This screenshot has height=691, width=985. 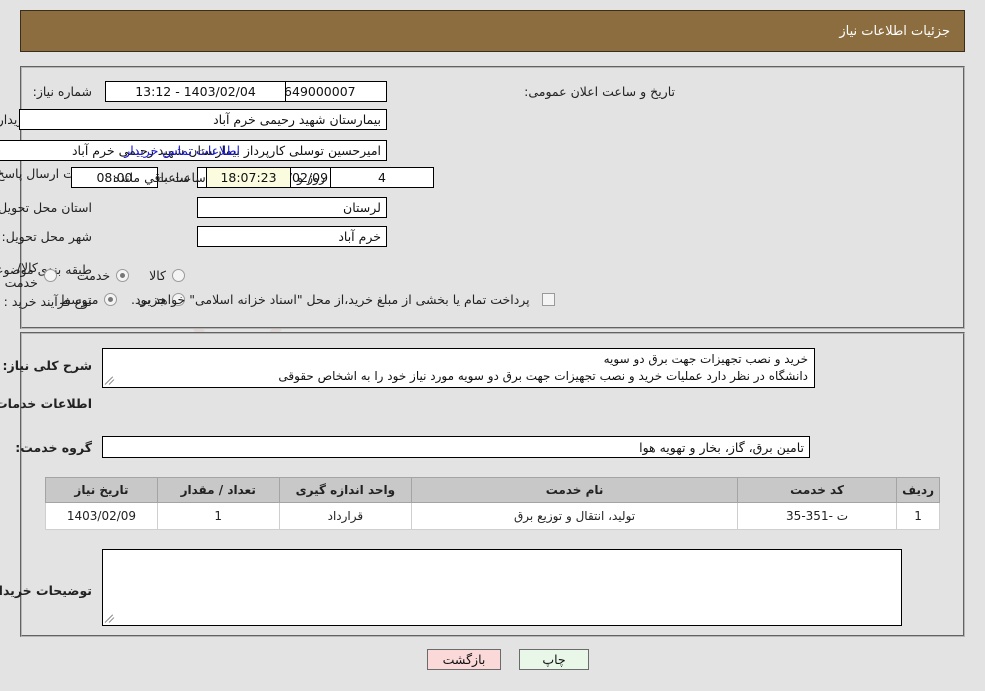 What do you see at coordinates (101, 516) in the screenshot?
I see `cell-need-date: 1403/02/09` at bounding box center [101, 516].